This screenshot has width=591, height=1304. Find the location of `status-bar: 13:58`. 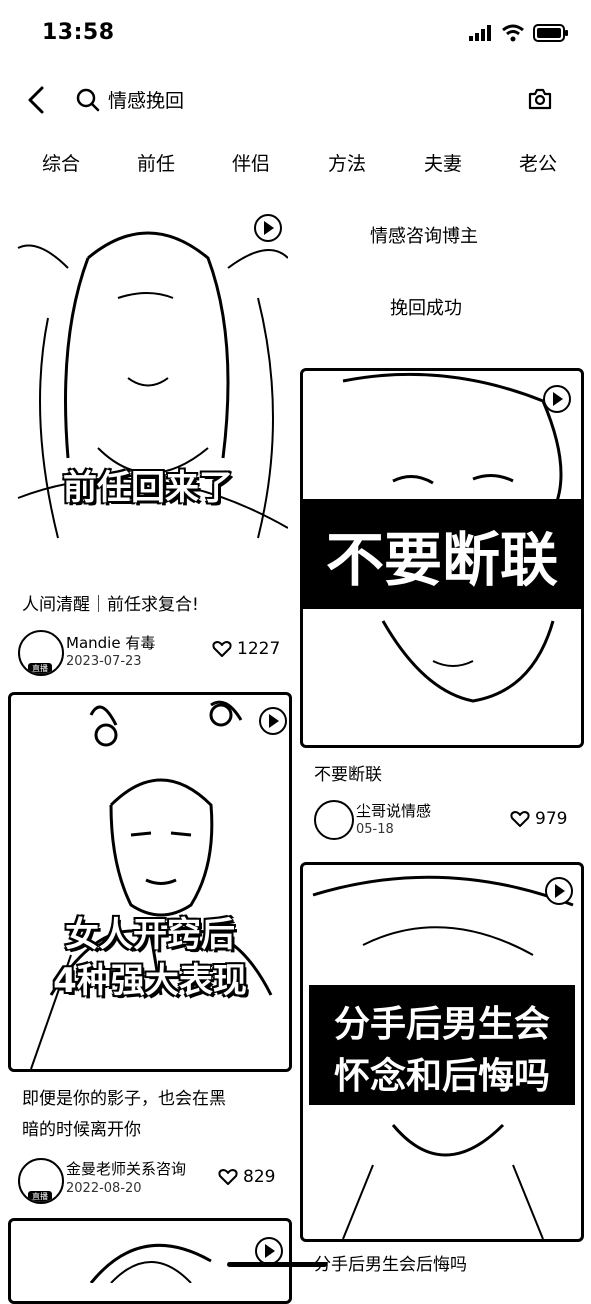

status-bar: 13:58 is located at coordinates (295, 35).